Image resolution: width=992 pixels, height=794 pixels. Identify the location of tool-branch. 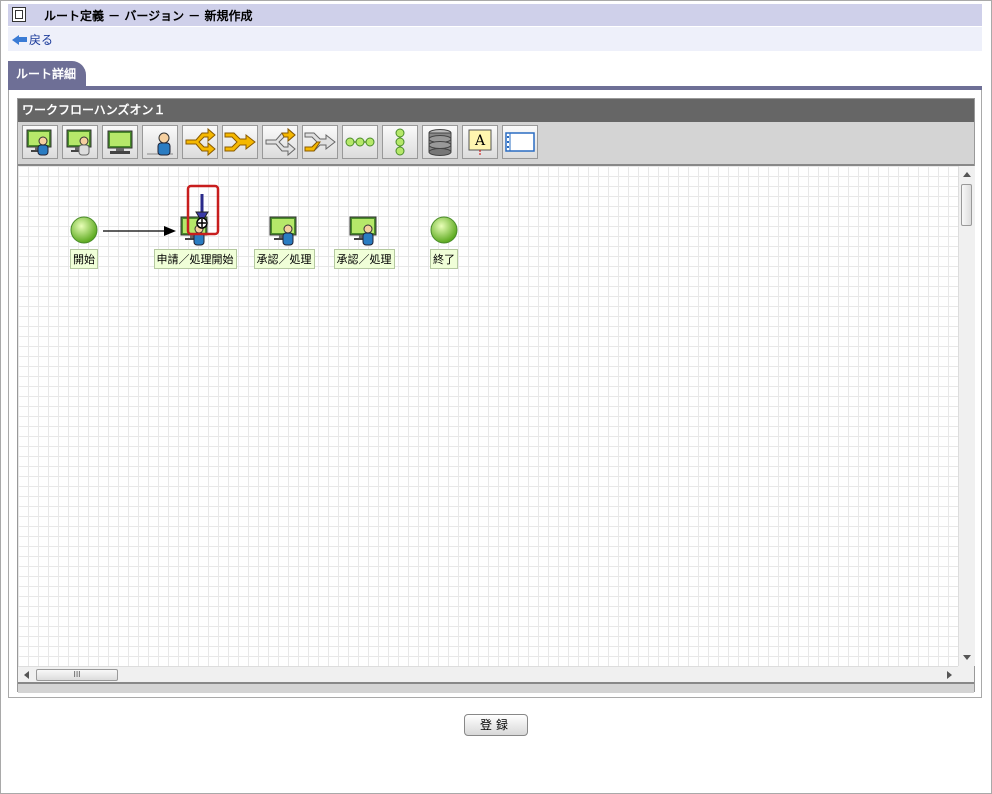
(200, 142).